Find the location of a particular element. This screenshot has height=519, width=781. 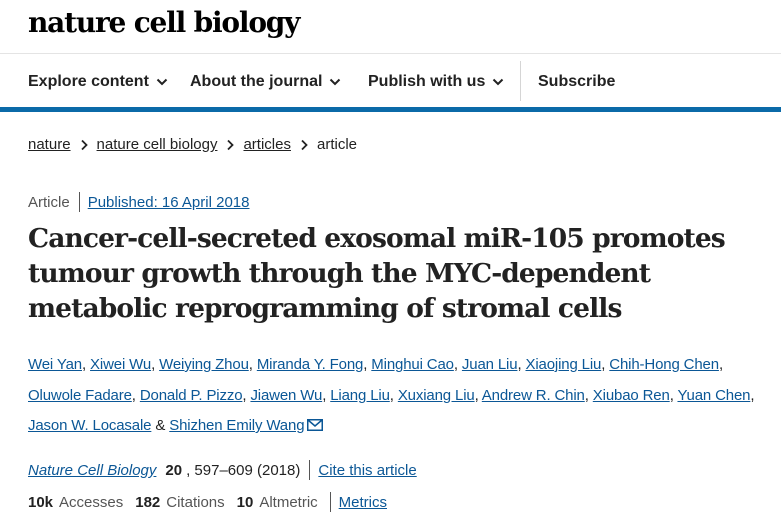

nav-about-journal: About the journal is located at coordinates (265, 82).